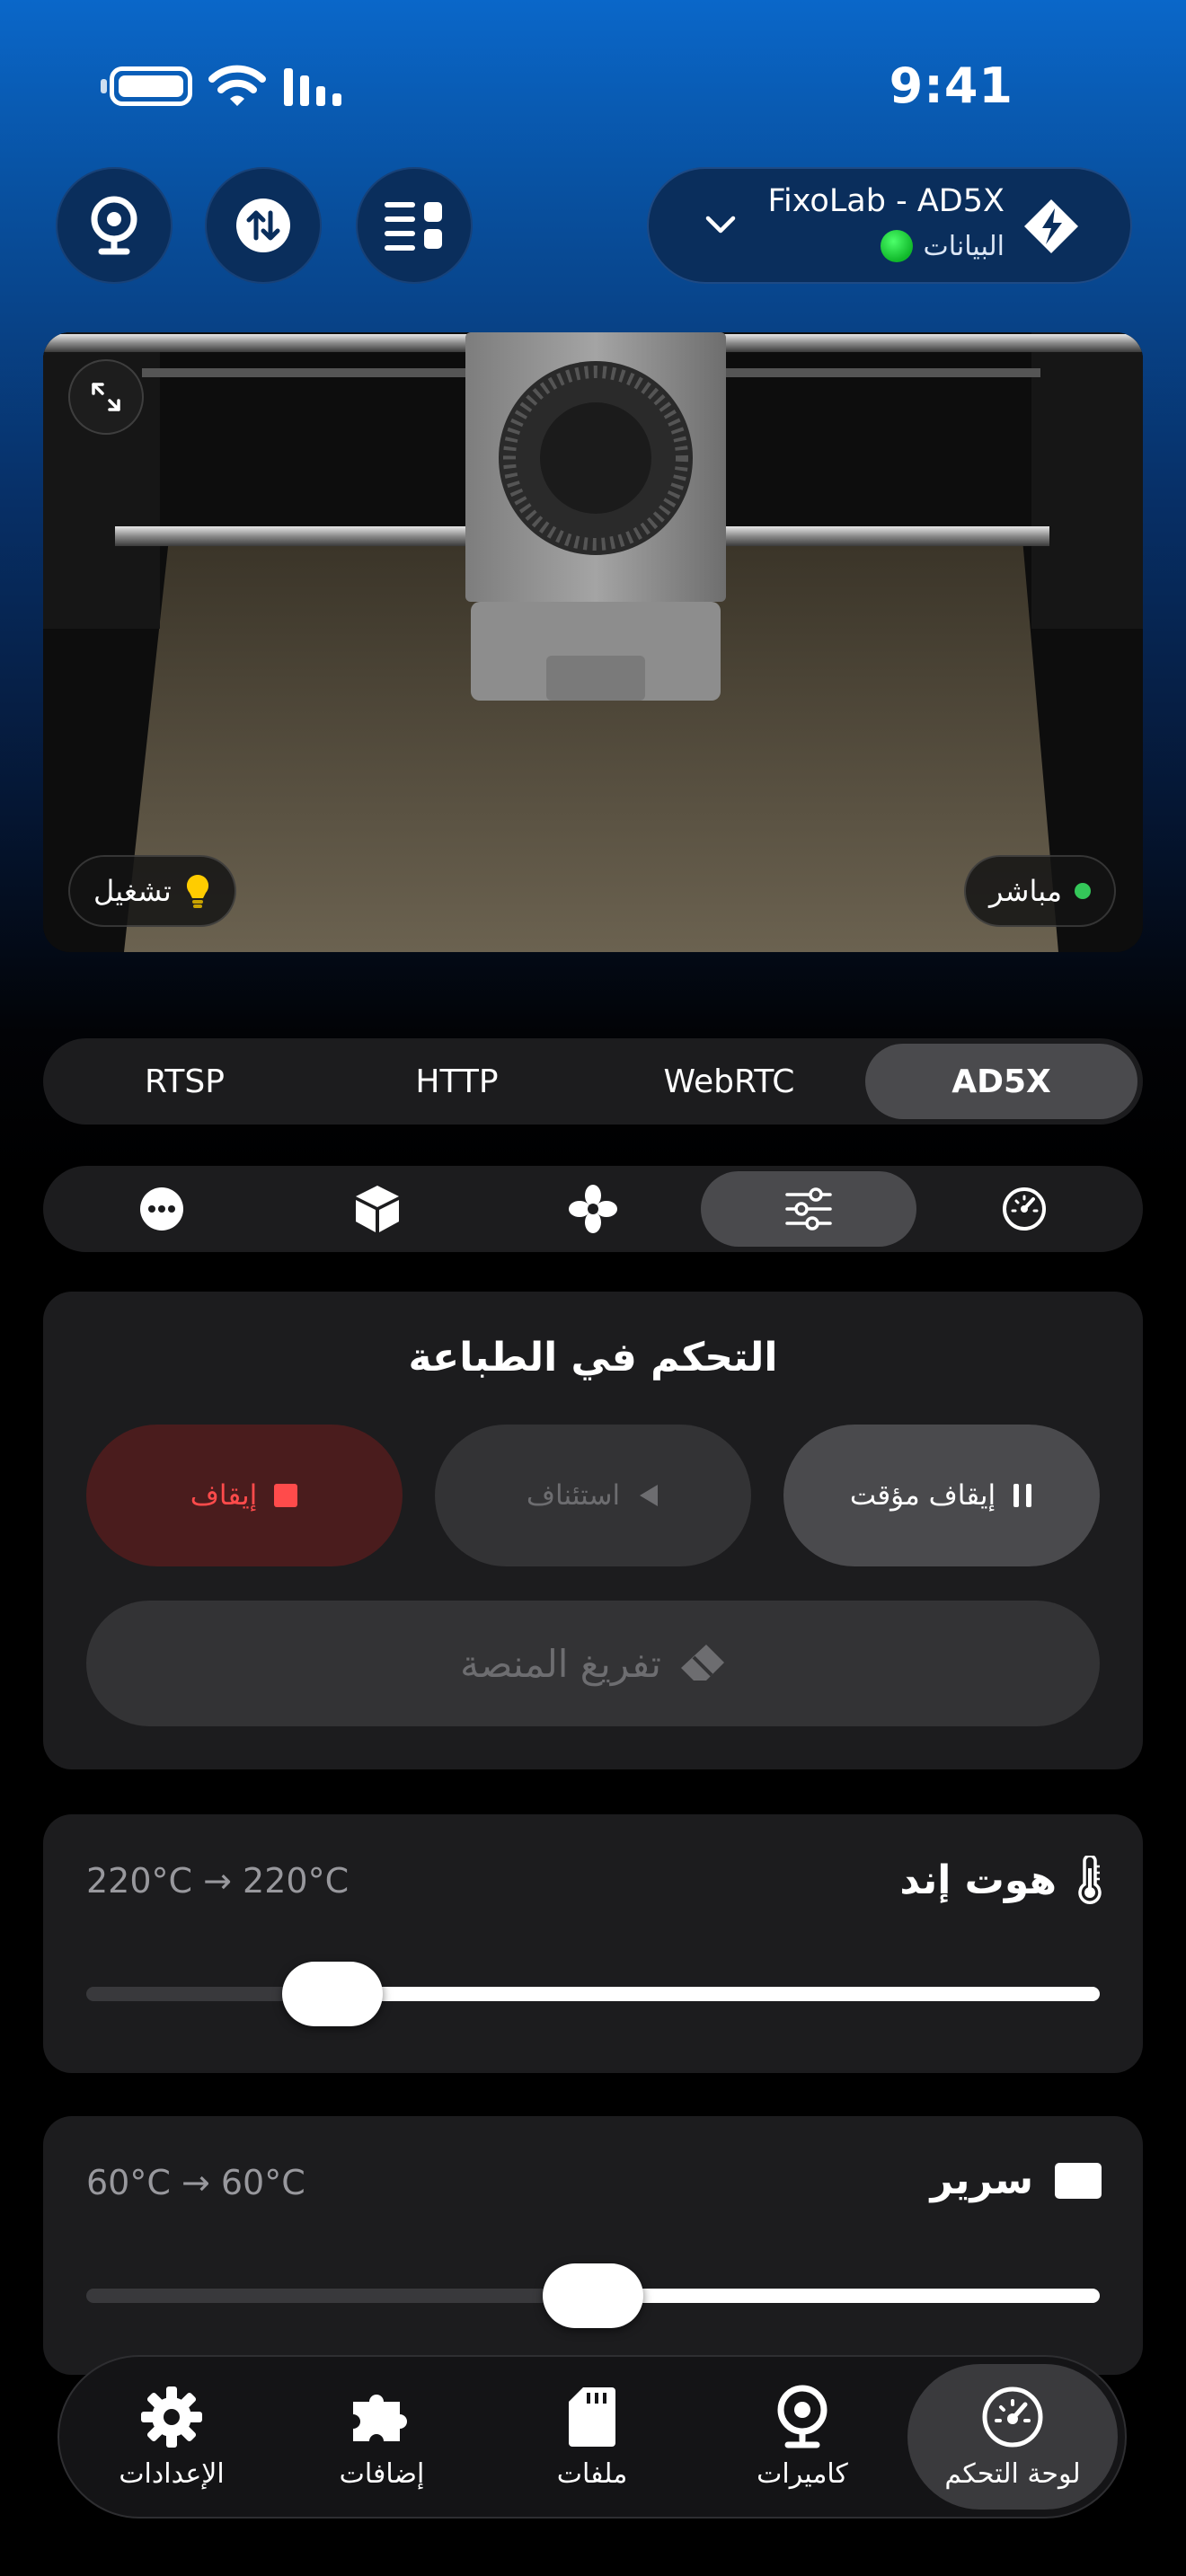  I want to click on puzzle-icon, so click(380, 2417).